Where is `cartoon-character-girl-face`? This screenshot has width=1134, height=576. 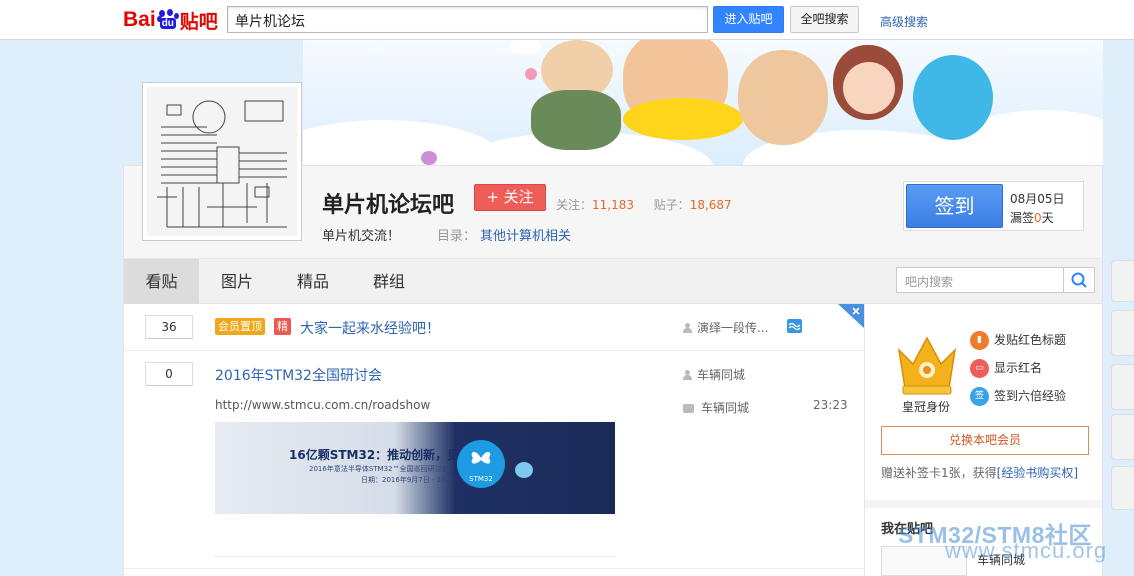
cartoon-character-girl-face is located at coordinates (869, 88).